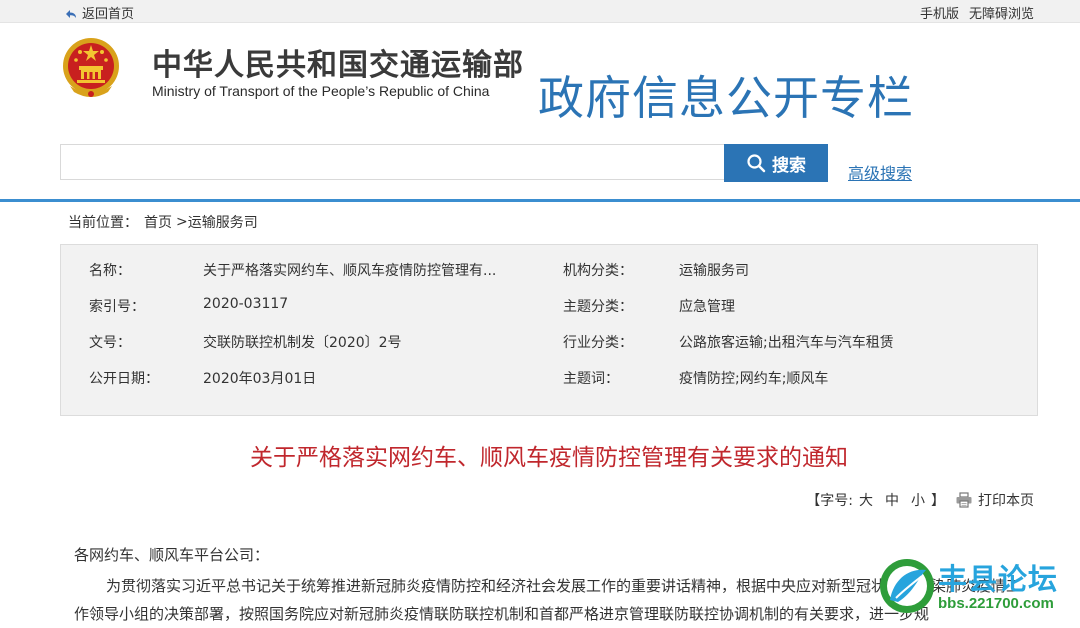  Describe the element at coordinates (591, 379) in the screenshot. I see `meta-keywords-label: 主题词：` at that location.